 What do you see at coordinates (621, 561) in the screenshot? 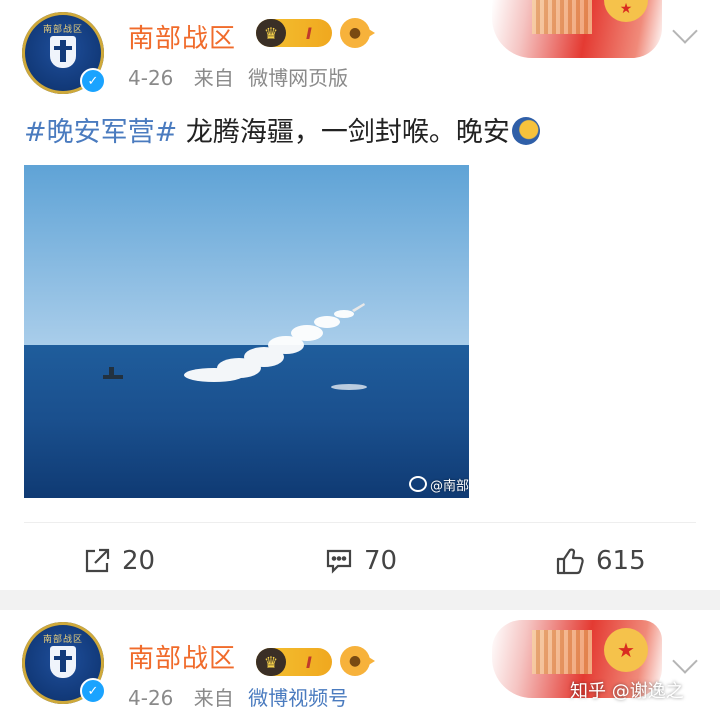
I see `like-count: 615` at bounding box center [621, 561].